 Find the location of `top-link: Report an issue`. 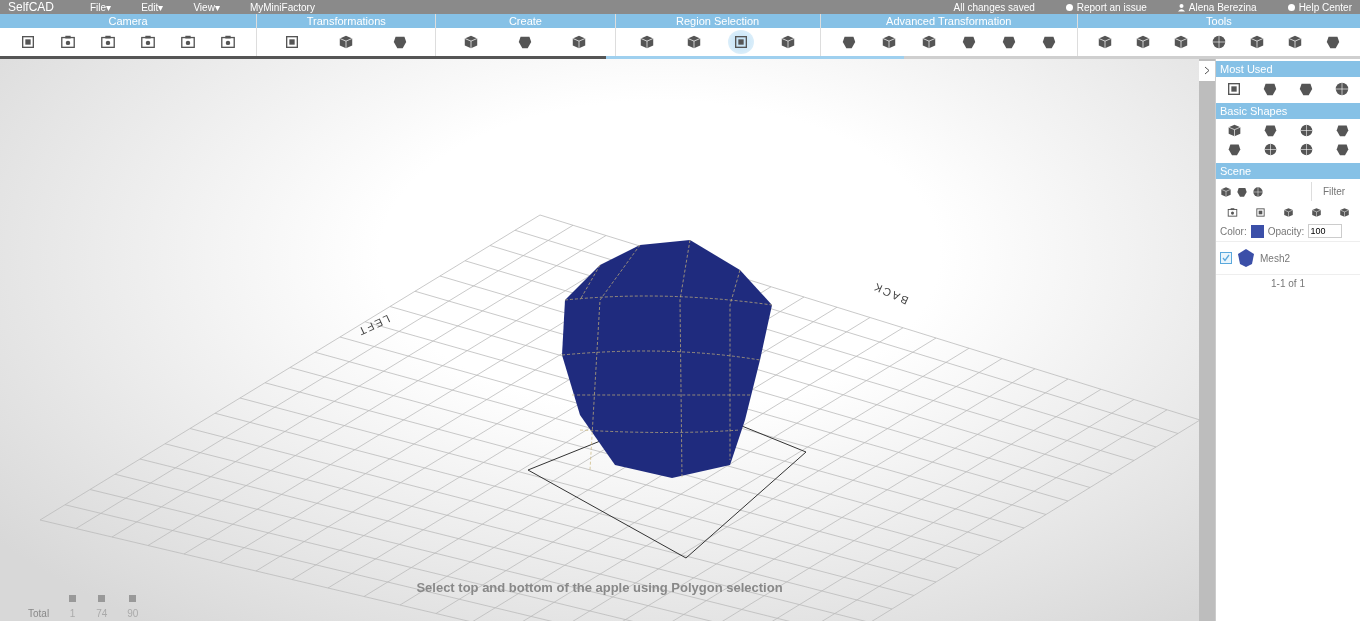

top-link: Report an issue is located at coordinates (1105, 7).